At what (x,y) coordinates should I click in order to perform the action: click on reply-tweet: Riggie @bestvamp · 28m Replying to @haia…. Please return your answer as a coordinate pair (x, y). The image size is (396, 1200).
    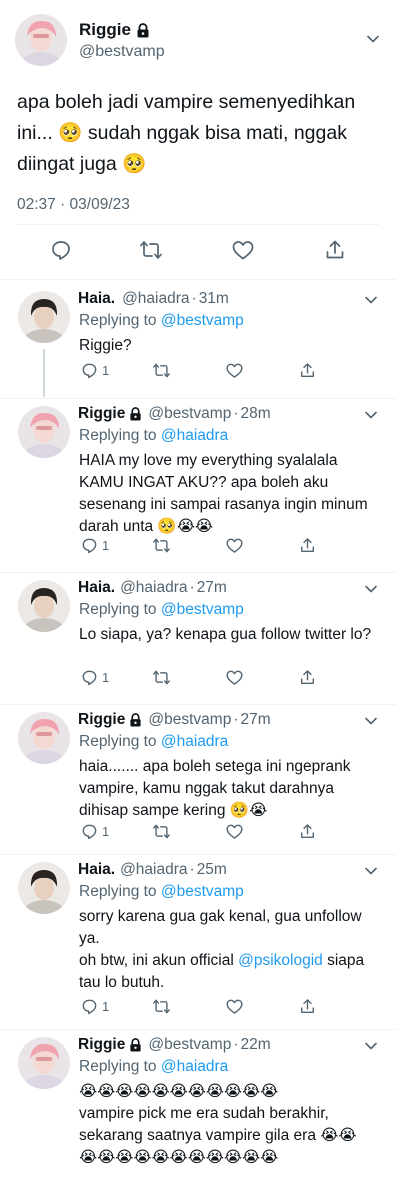
    Looking at the image, I should click on (198, 485).